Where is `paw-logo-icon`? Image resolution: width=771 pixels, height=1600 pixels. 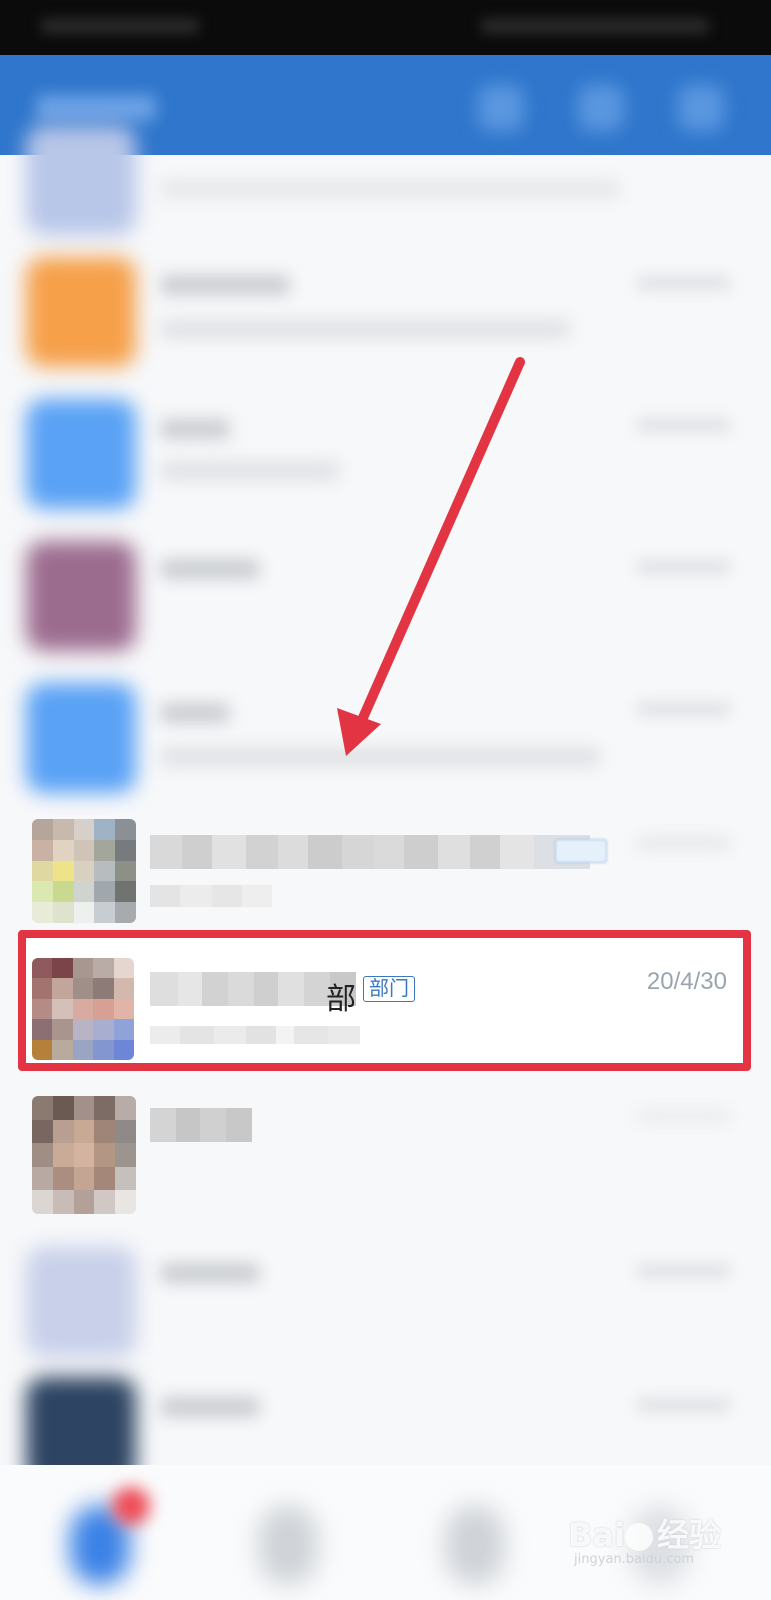 paw-logo-icon is located at coordinates (638, 1537).